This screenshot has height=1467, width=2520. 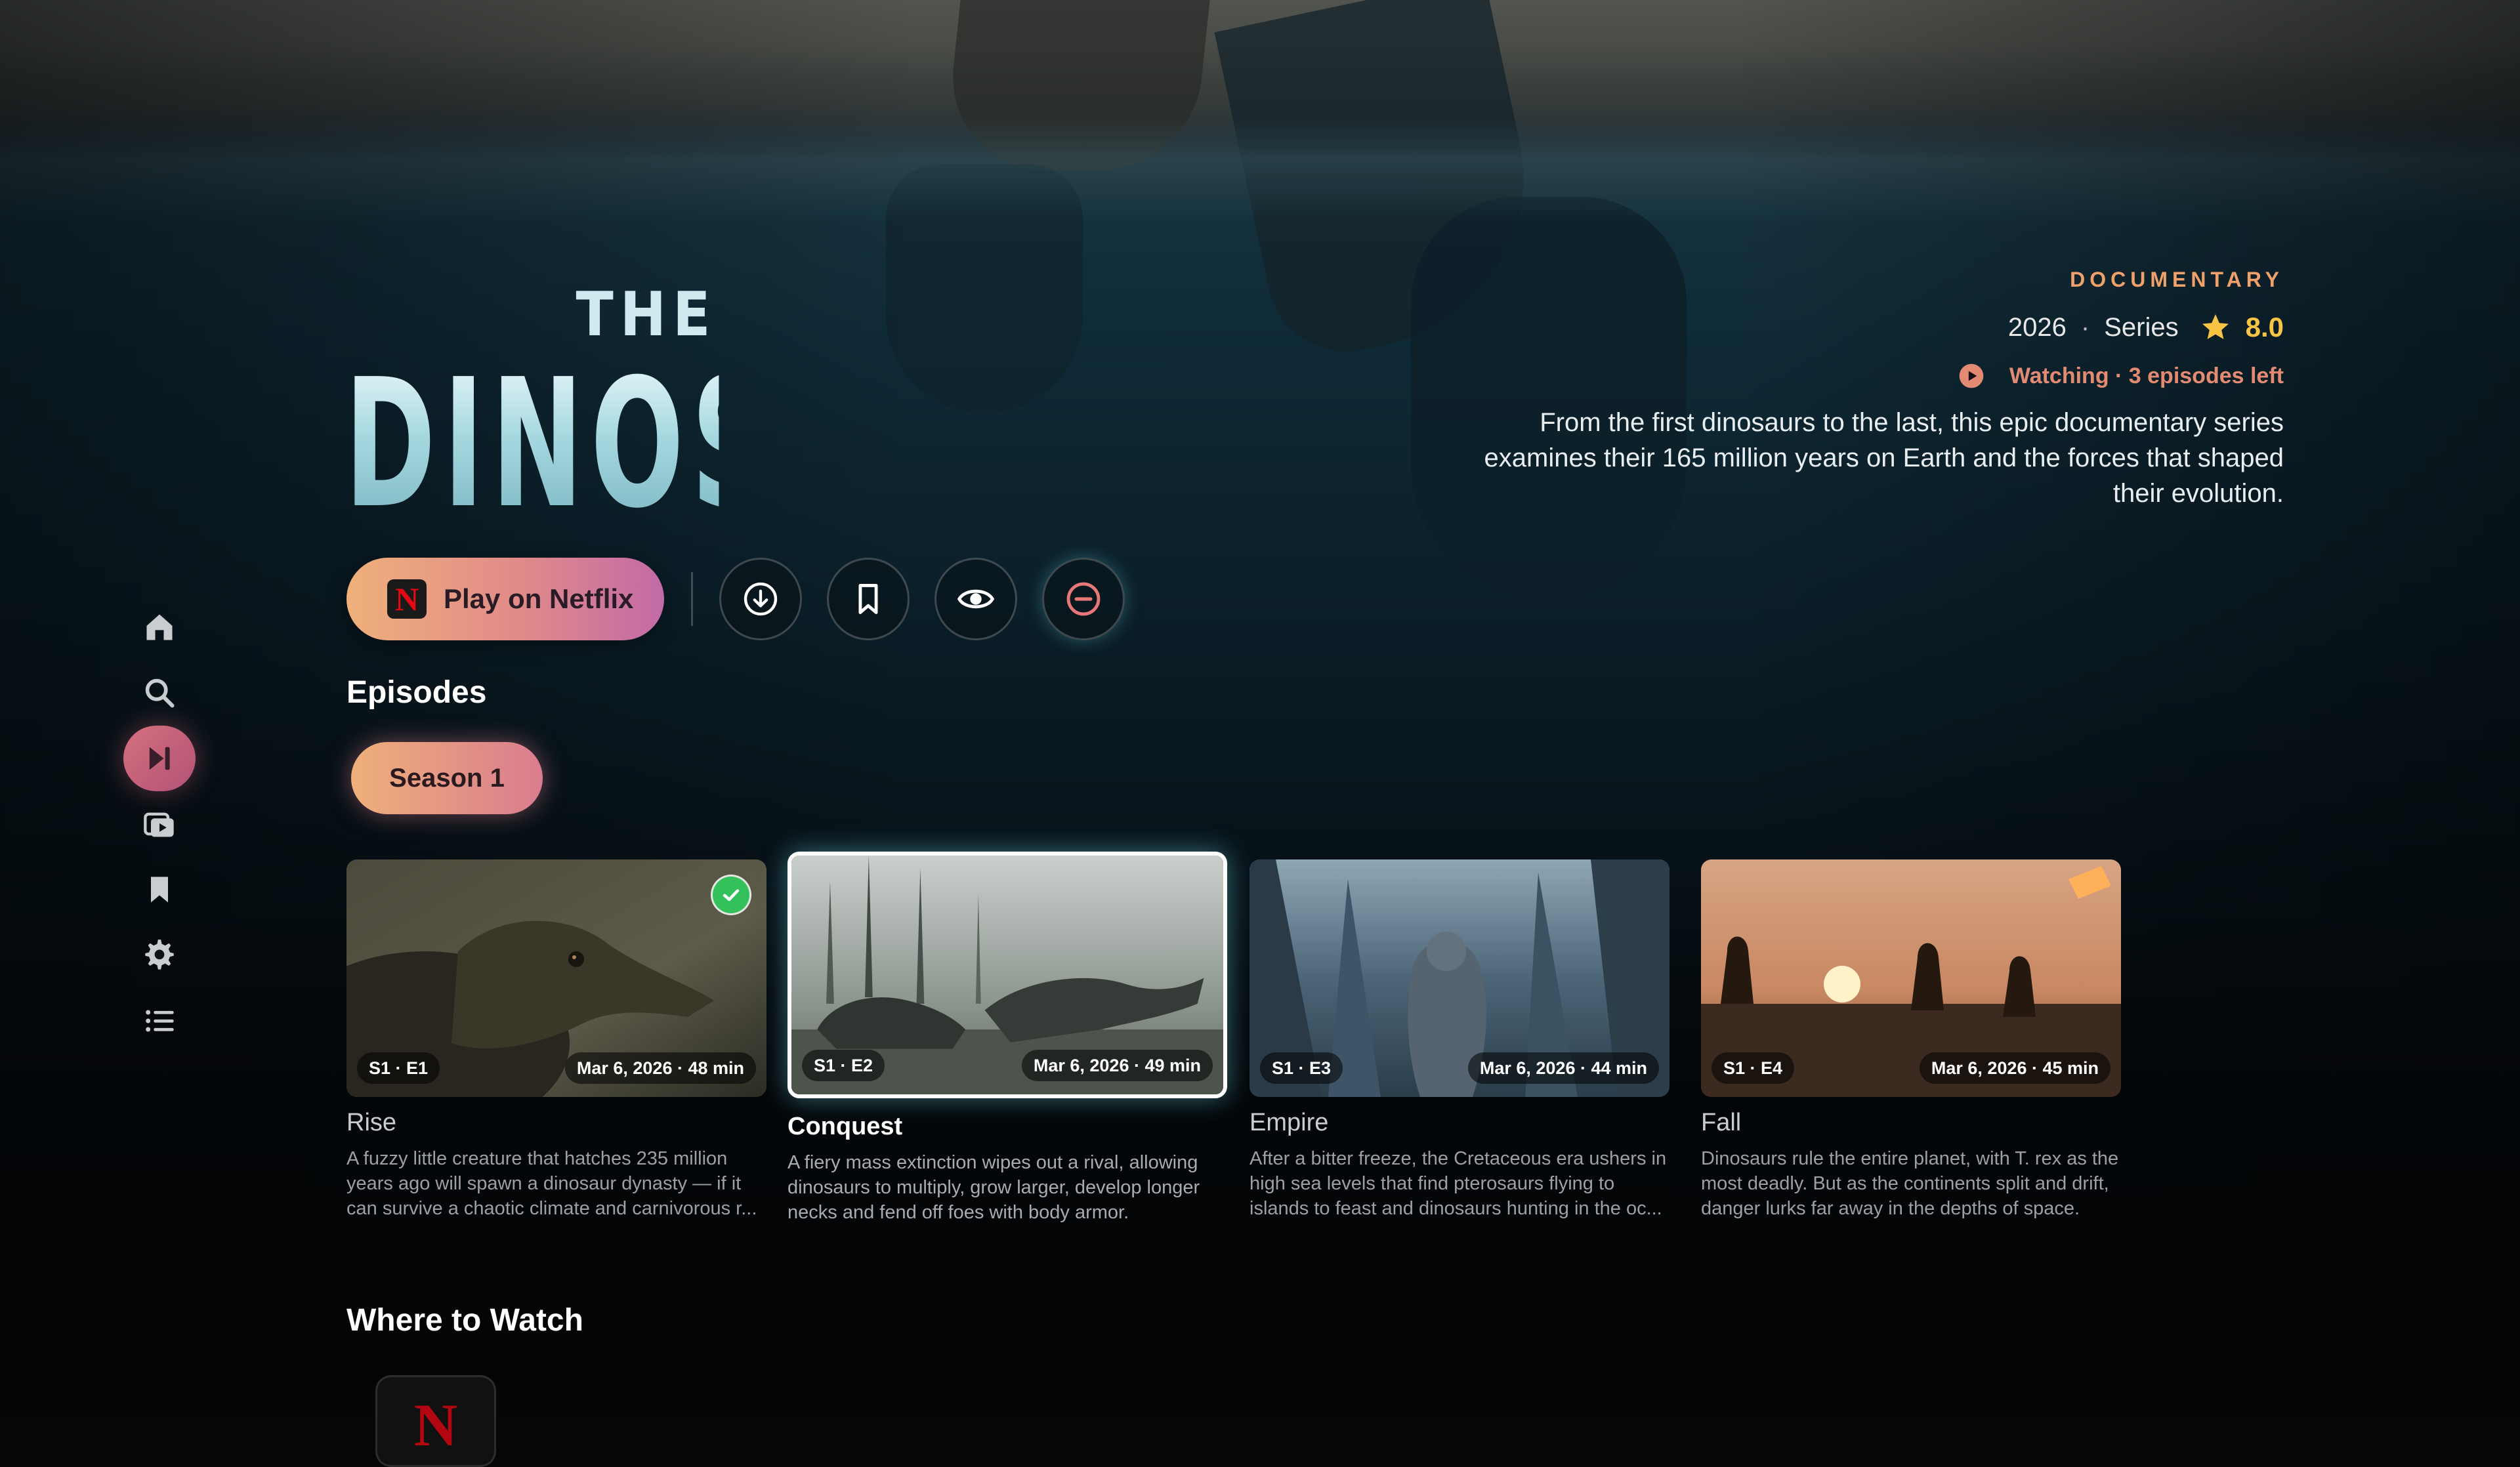 I want to click on play-circle-icon, so click(x=1971, y=375).